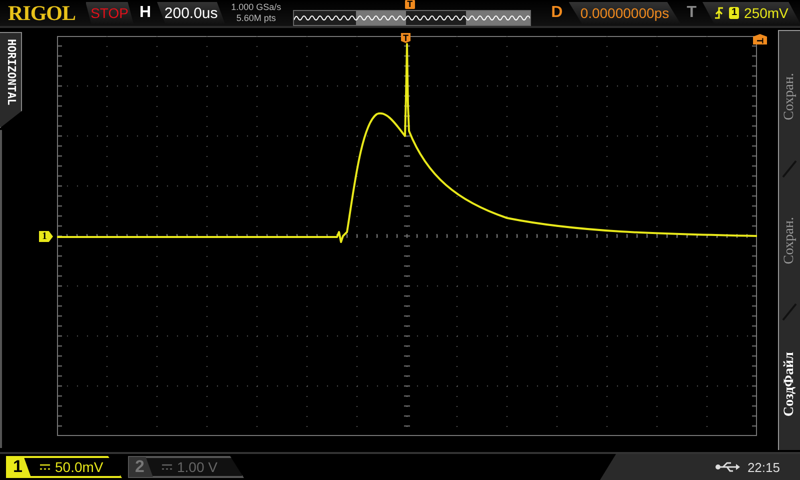 This screenshot has width=800, height=480. Describe the element at coordinates (691, 13) in the screenshot. I see `trigger-label: T` at that location.